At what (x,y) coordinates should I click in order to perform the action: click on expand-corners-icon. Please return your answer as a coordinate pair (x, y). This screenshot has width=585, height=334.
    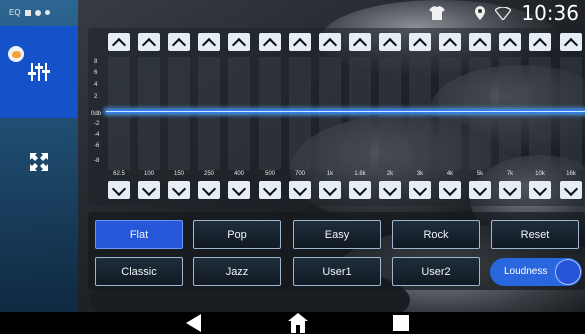
    Looking at the image, I should click on (39, 162).